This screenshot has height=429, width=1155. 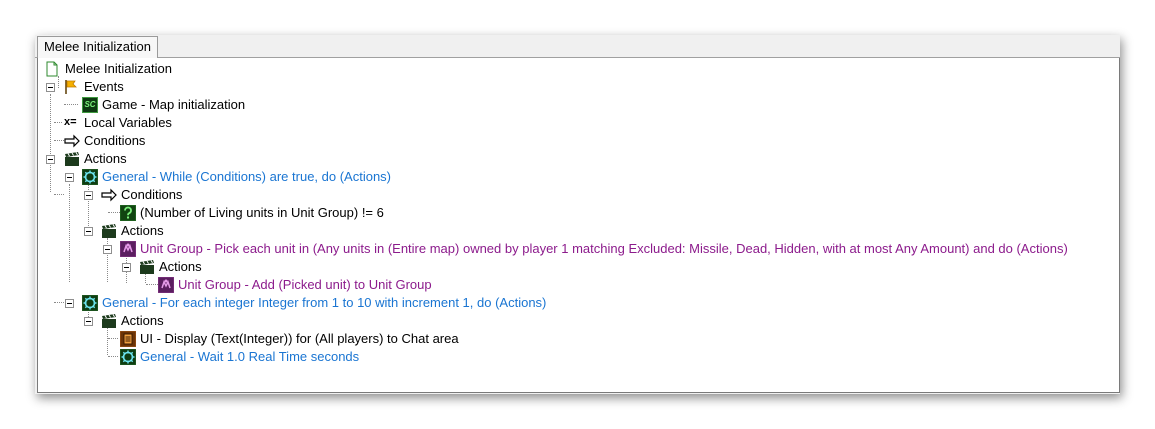 I want to click on collapse-toggle-for-each, so click(x=69, y=303).